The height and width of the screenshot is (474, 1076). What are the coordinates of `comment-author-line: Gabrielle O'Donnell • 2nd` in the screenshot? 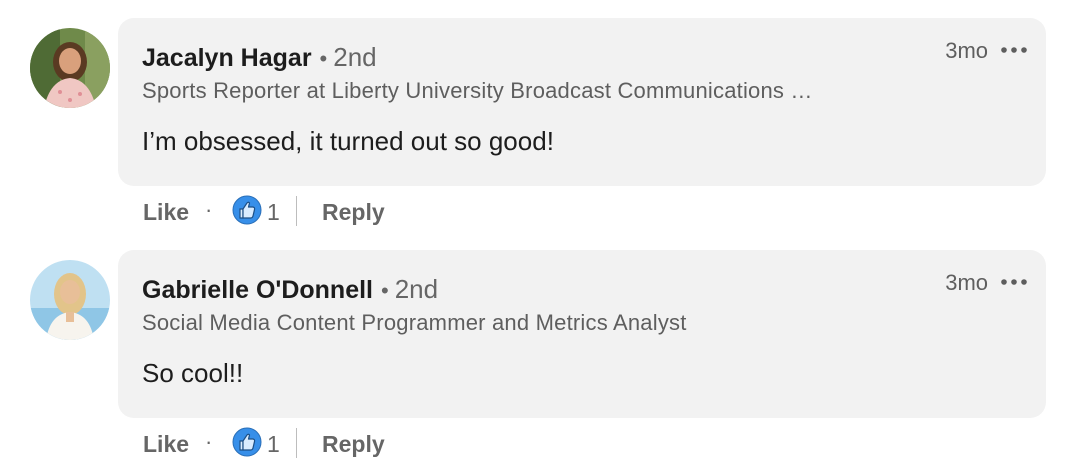 It's located at (290, 289).